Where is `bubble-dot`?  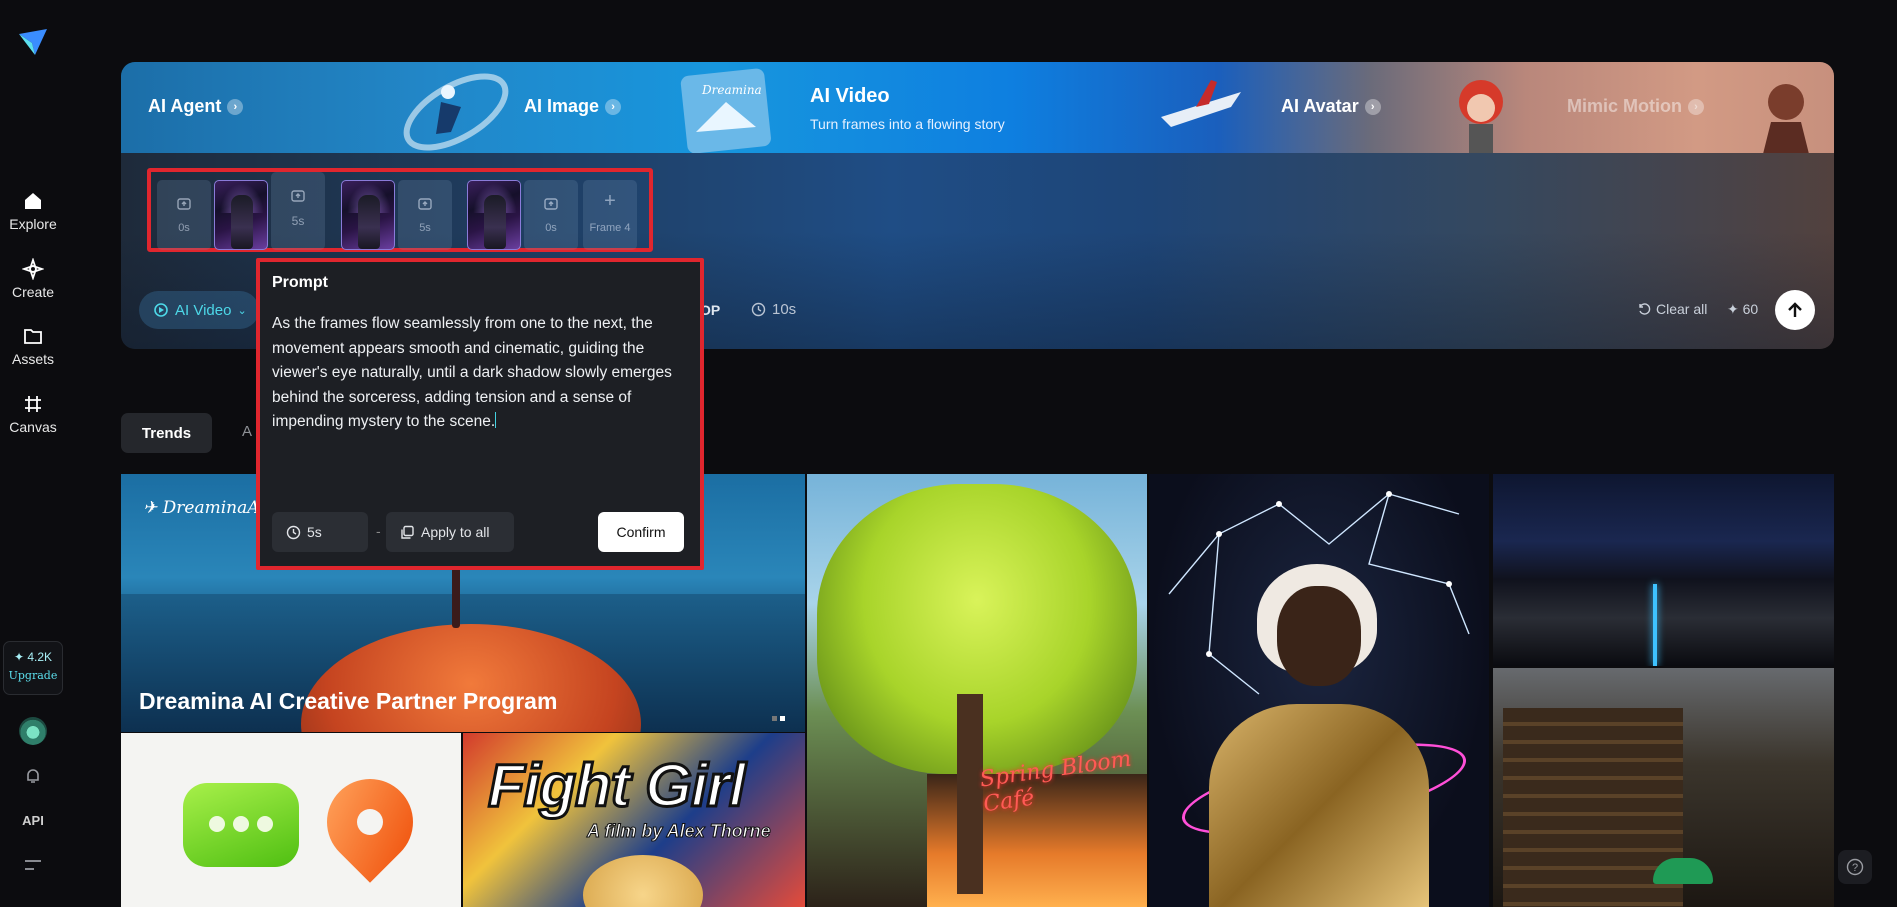
bubble-dot is located at coordinates (217, 824).